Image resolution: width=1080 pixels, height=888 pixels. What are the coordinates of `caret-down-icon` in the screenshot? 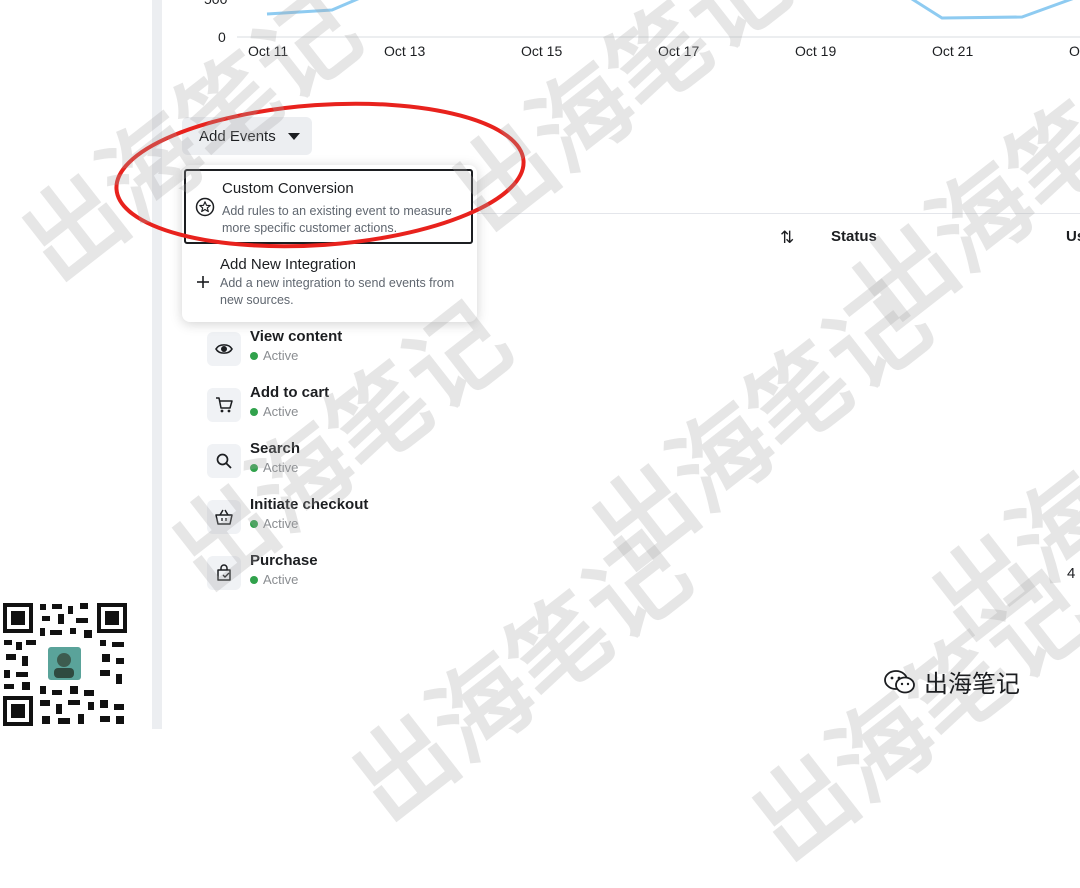 It's located at (293, 136).